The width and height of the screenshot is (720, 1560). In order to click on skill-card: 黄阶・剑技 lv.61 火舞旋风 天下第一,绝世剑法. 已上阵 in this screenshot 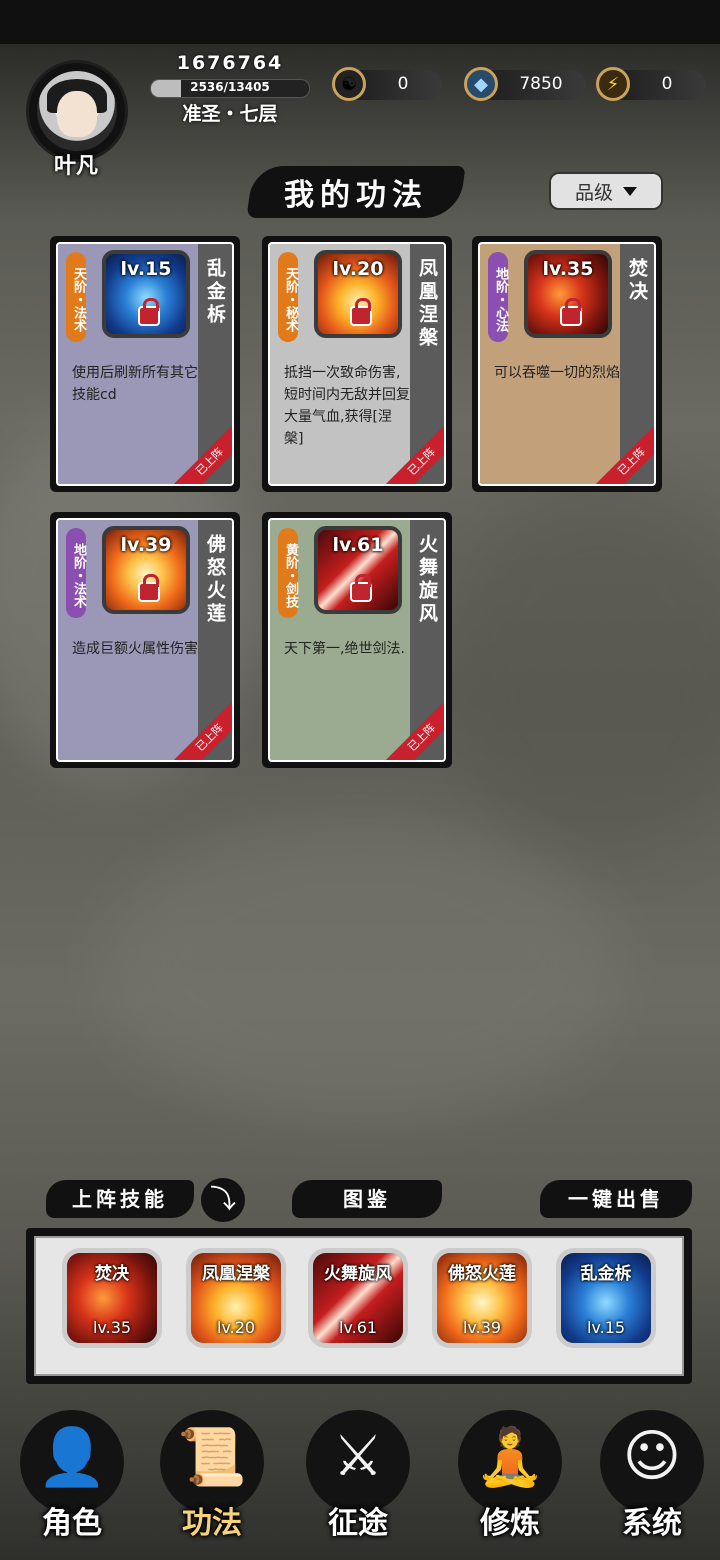, I will do `click(357, 640)`.